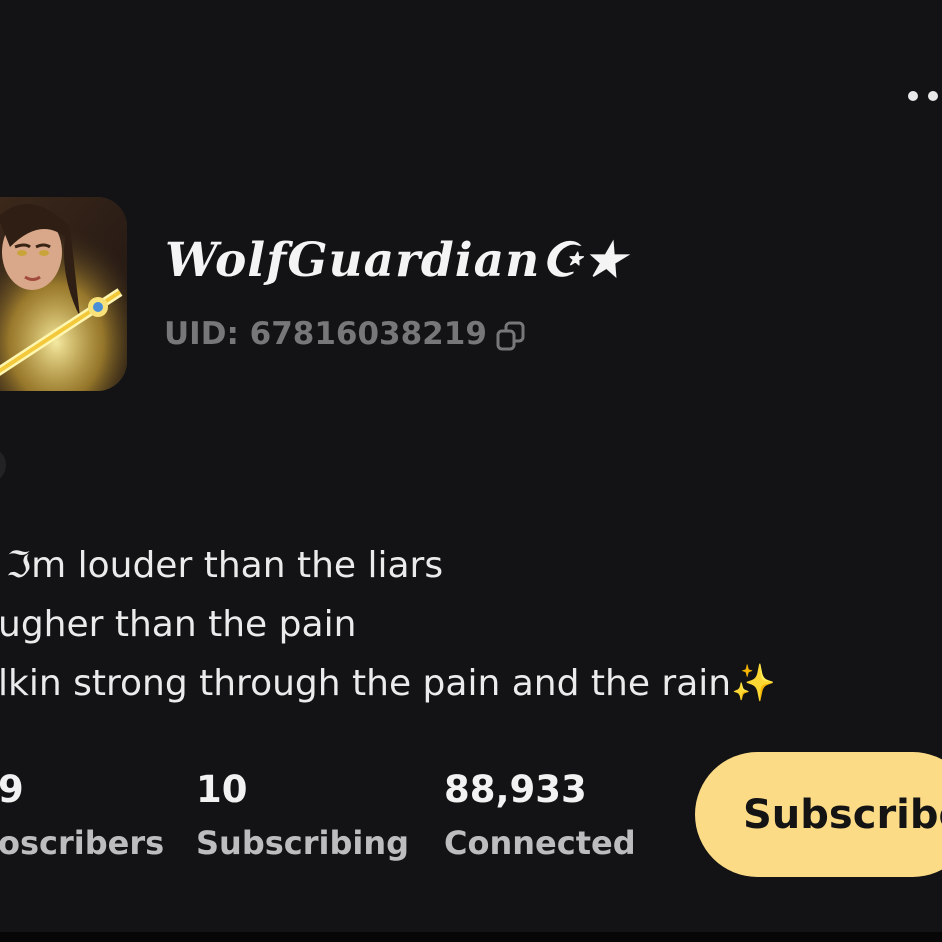  I want to click on avatar, so click(63, 294).